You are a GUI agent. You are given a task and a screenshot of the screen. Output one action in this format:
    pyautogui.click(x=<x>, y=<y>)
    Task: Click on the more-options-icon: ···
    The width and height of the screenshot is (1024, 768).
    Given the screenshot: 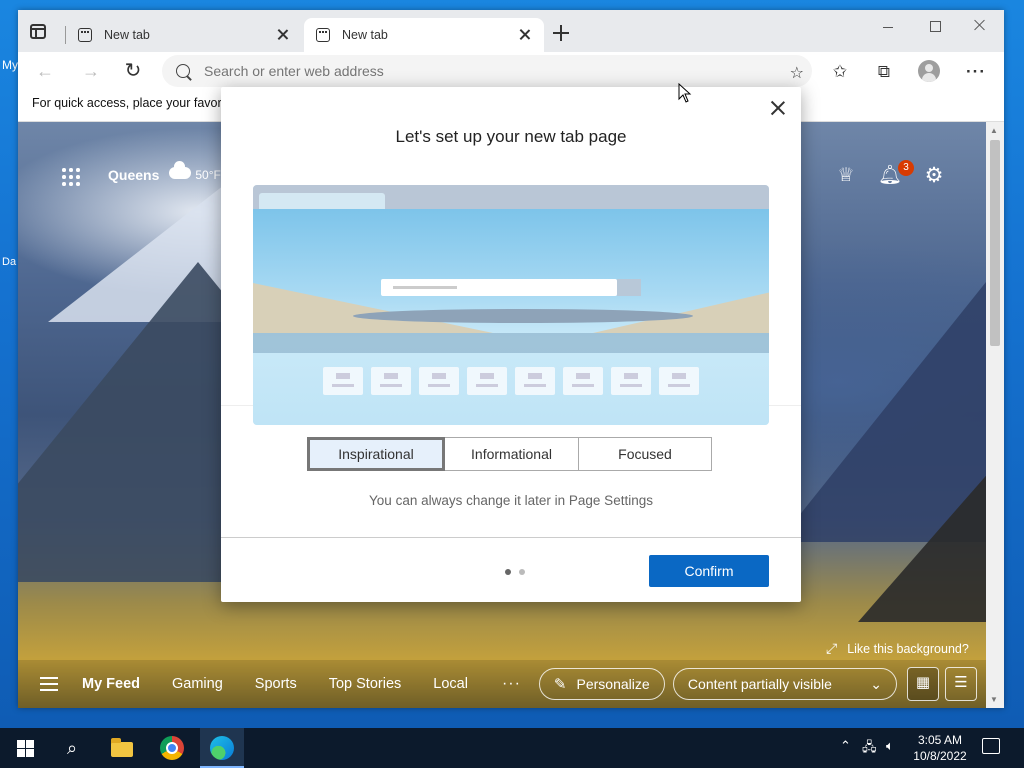 What is the action you would take?
    pyautogui.click(x=976, y=72)
    